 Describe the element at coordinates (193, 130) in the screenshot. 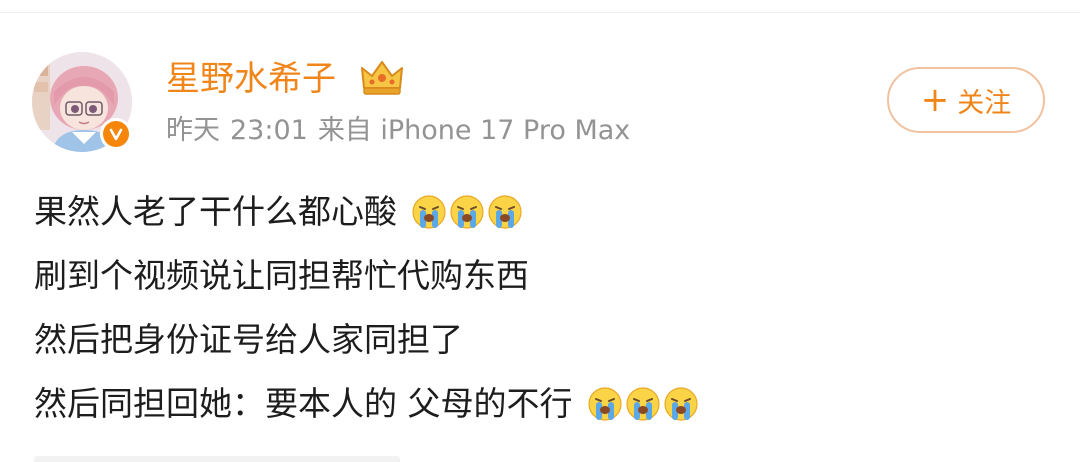

I see `post-day: 昨天` at that location.